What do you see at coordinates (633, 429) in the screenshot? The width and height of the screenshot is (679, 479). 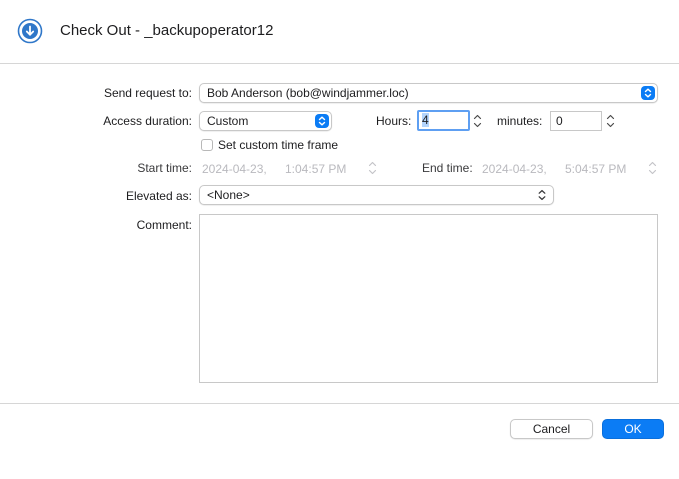 I see `ok-button: OK` at bounding box center [633, 429].